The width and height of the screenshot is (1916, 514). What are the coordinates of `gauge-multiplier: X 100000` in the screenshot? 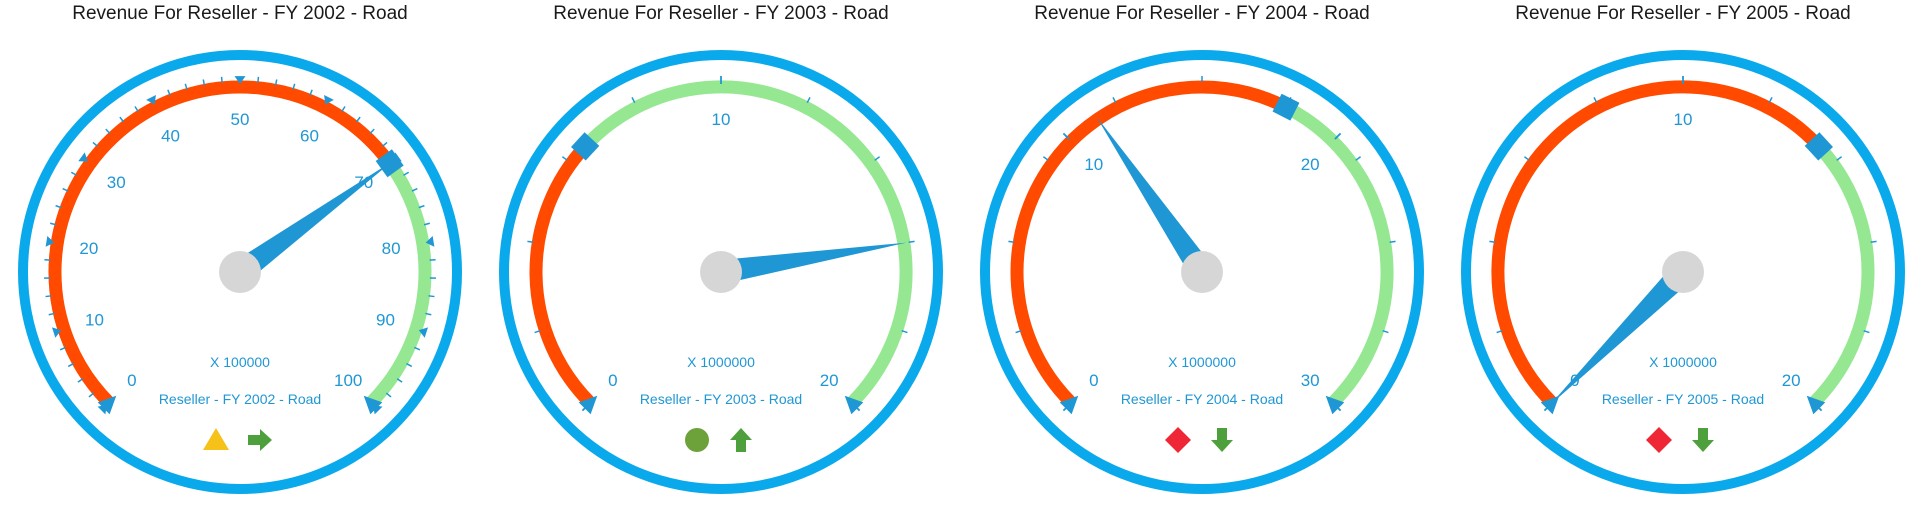 It's located at (240, 362).